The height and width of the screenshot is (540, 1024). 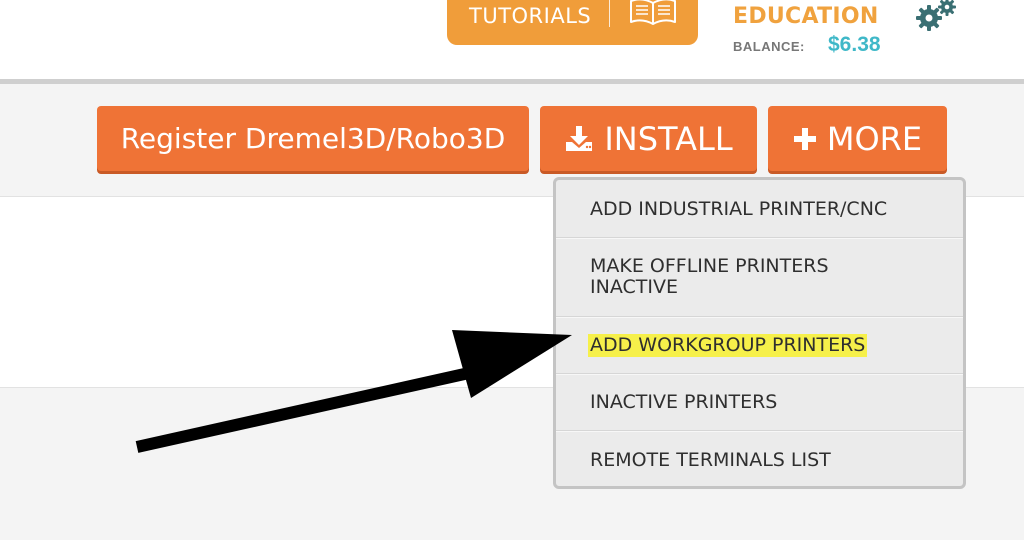 I want to click on book-icon, so click(x=653, y=13).